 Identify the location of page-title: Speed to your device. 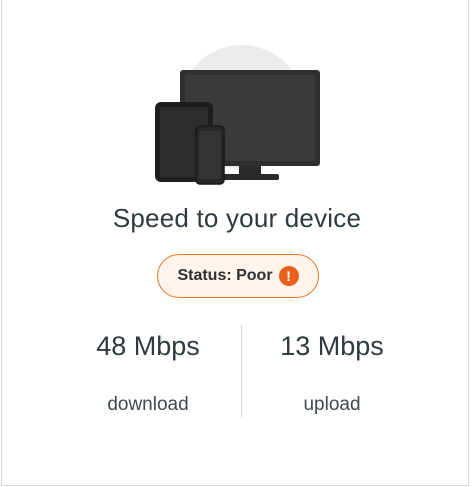
(237, 218).